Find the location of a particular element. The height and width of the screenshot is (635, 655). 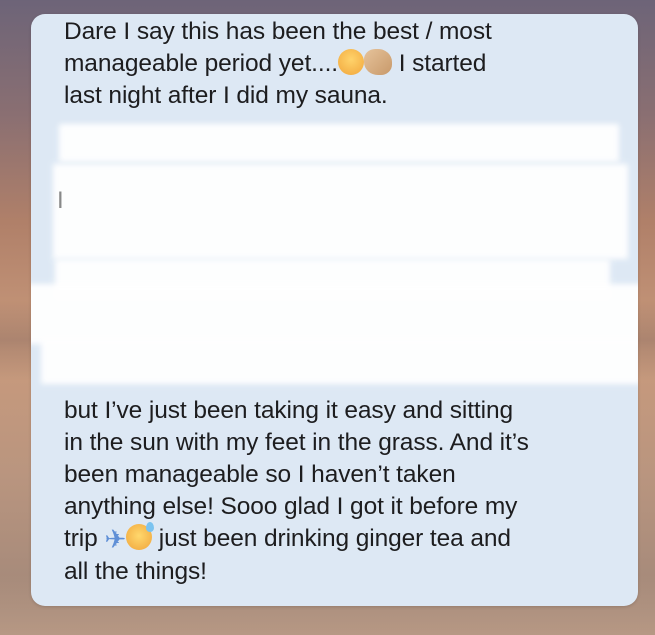

message-fragment: trip is located at coordinates (81, 538).